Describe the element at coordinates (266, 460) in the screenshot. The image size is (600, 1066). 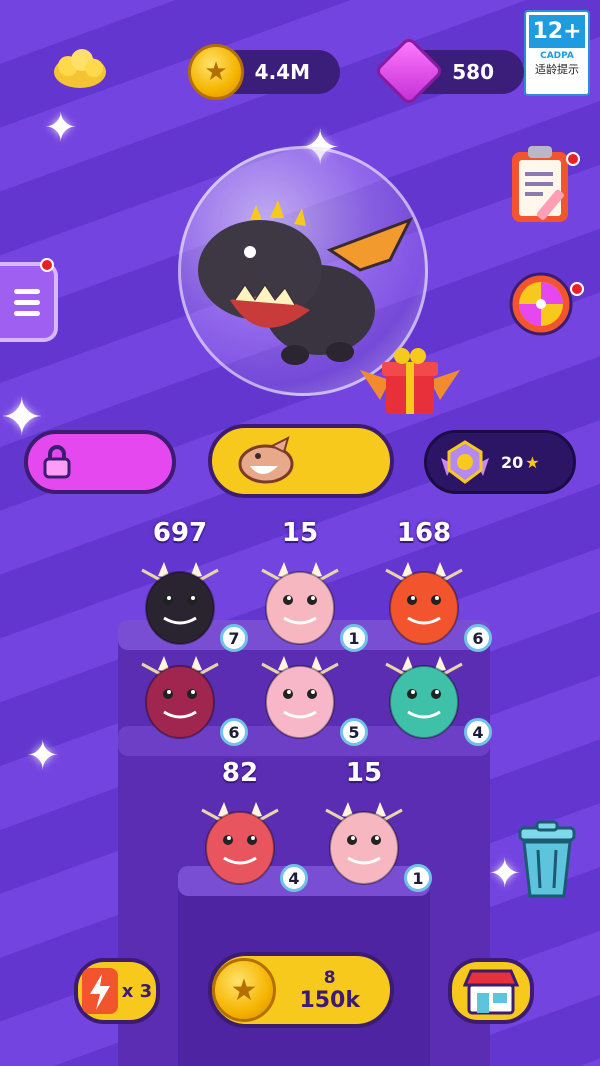
I see `dragon-head-icon` at that location.